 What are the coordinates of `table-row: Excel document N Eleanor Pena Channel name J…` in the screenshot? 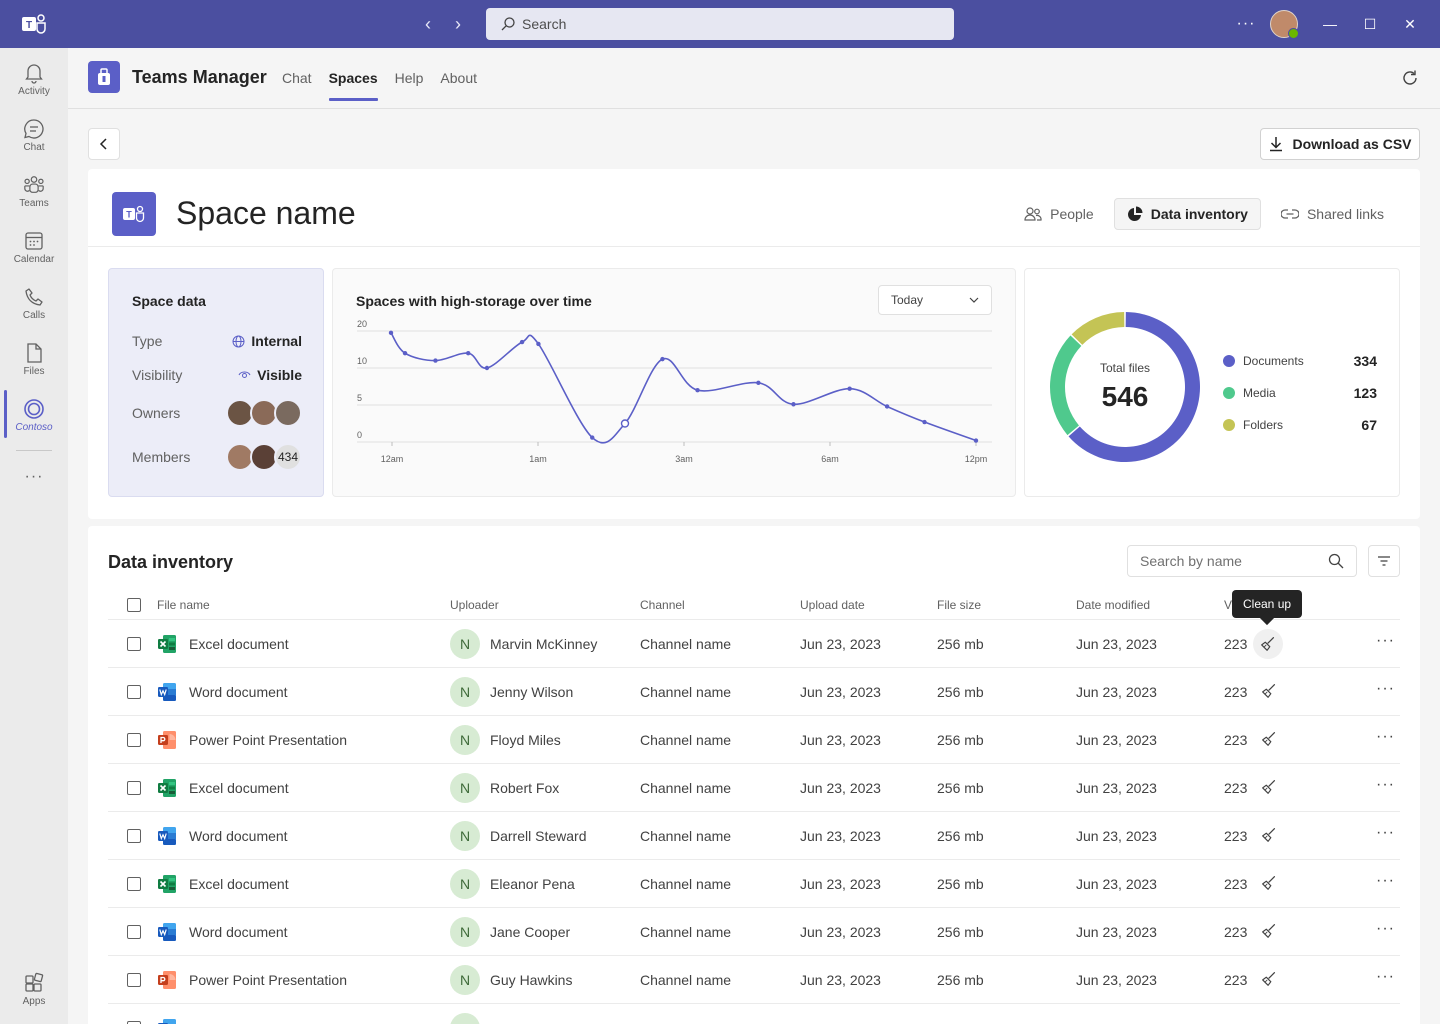 It's located at (754, 884).